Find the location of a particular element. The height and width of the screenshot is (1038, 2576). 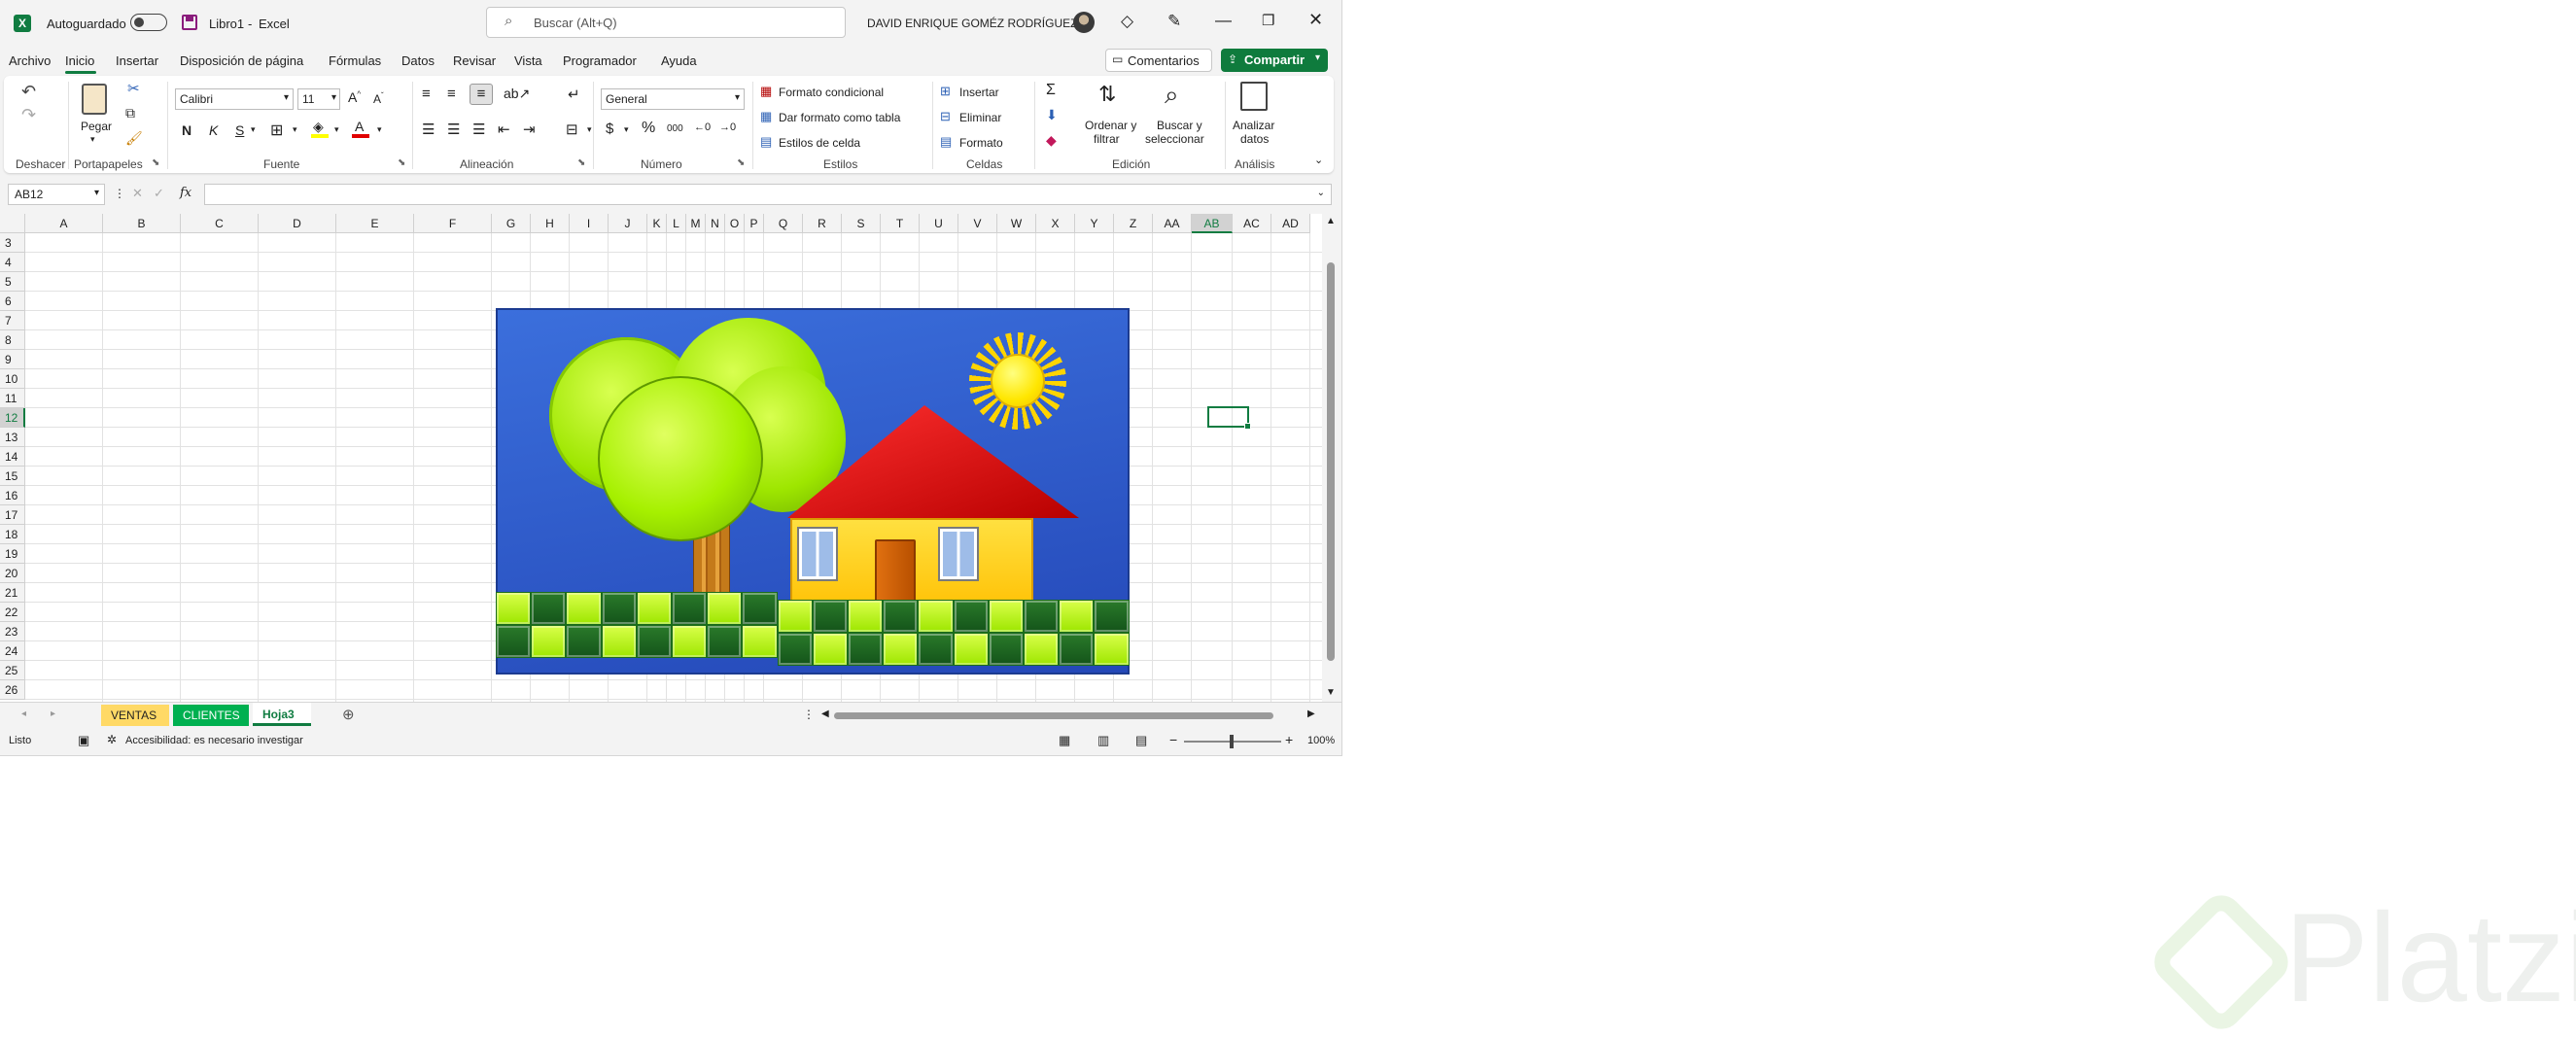

autosave-toggle is located at coordinates (148, 23).